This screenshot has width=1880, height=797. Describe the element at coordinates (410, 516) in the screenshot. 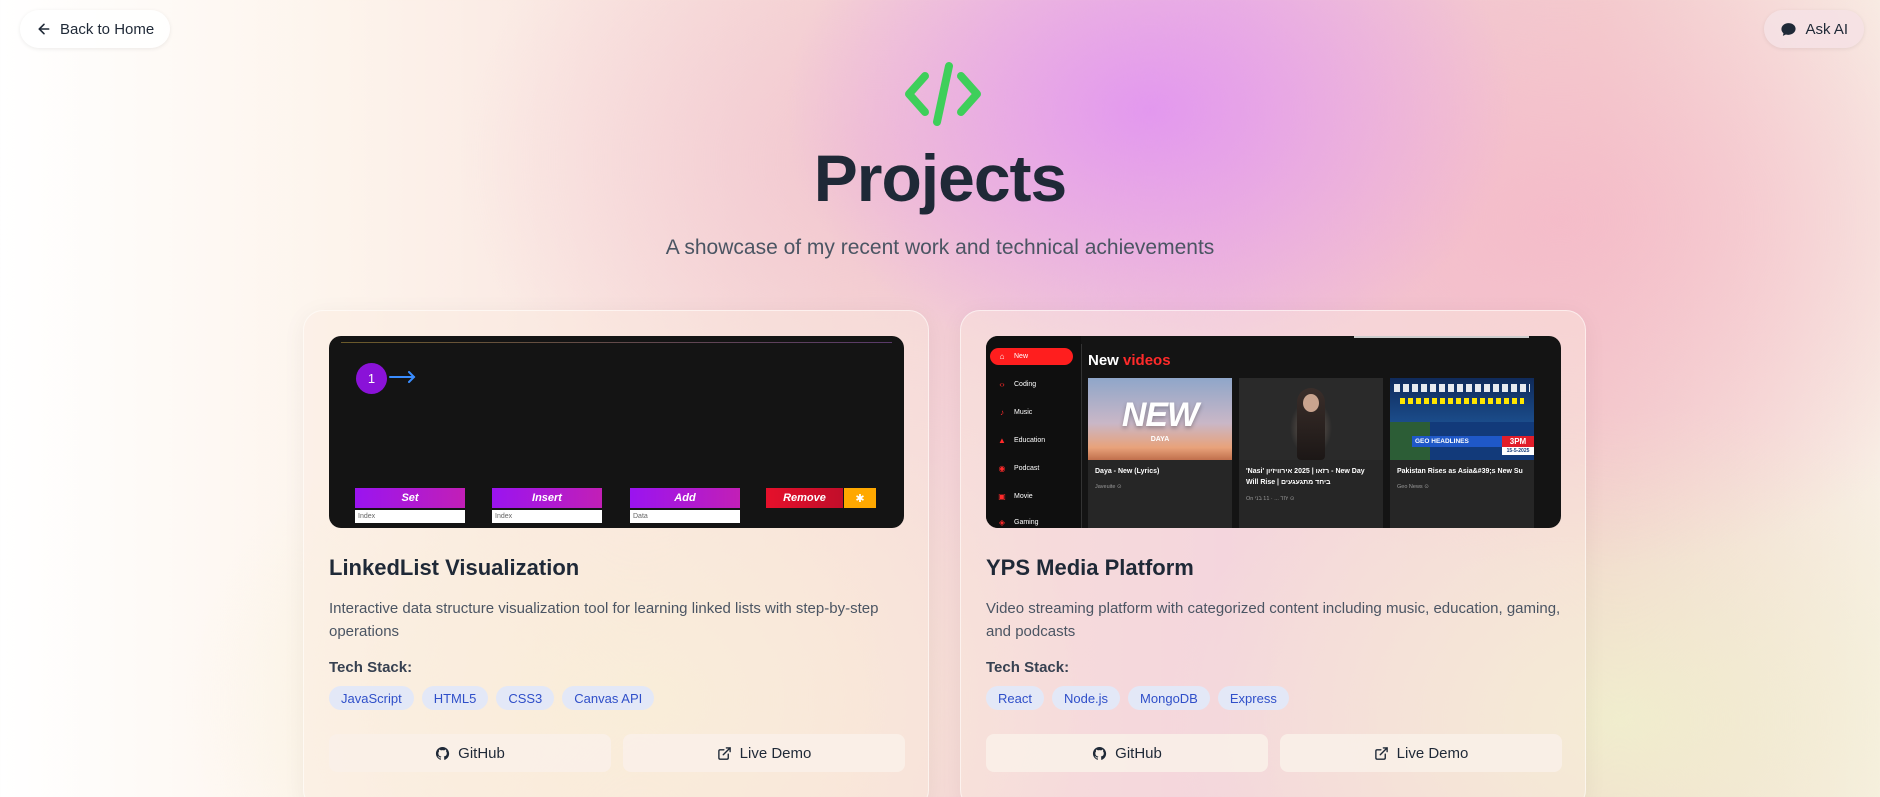

I see `set-index-input: Index` at that location.